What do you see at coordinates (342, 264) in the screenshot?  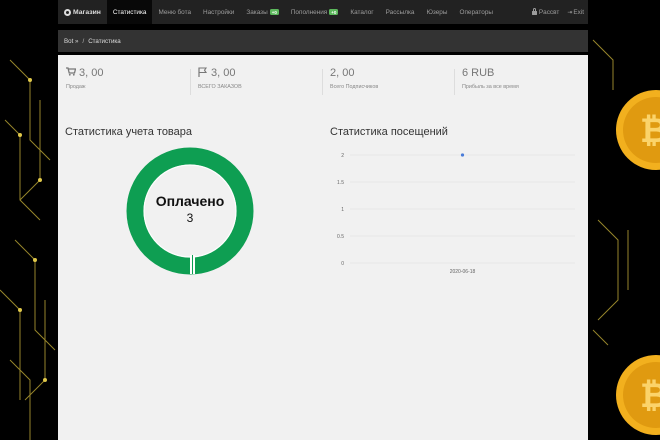 I see `y-tick-label: 0` at bounding box center [342, 264].